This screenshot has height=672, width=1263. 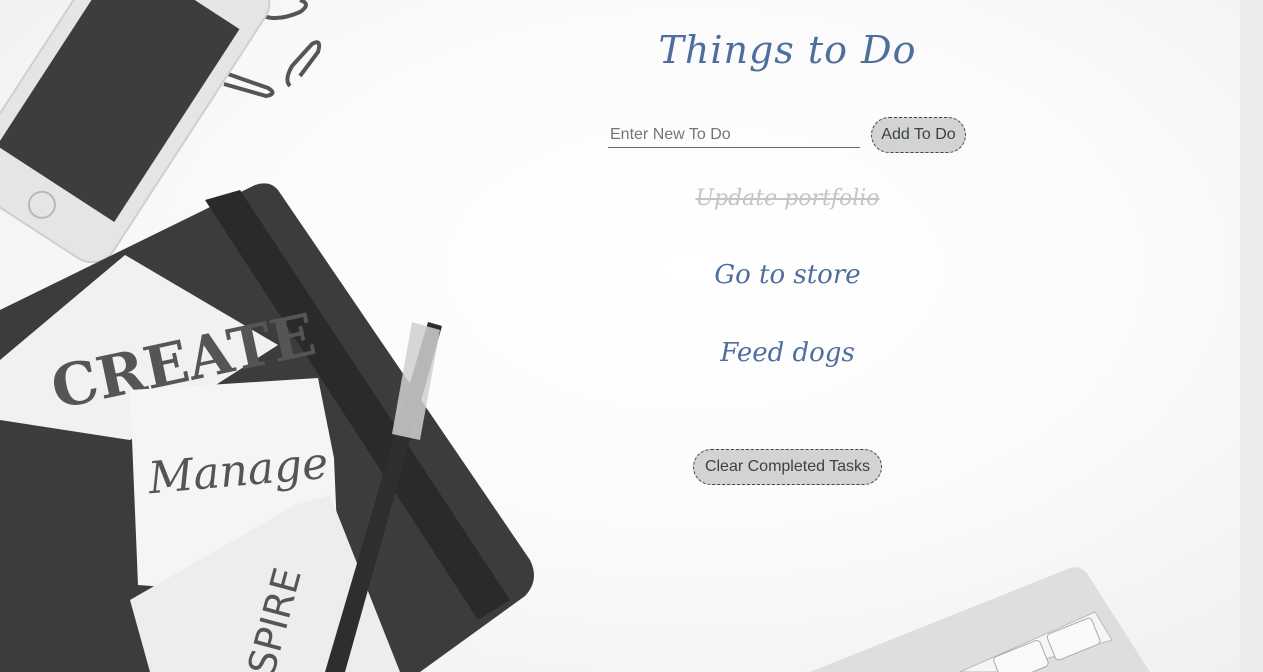 I want to click on todo-item-update-portfolio: Update portfolio, so click(x=787, y=198).